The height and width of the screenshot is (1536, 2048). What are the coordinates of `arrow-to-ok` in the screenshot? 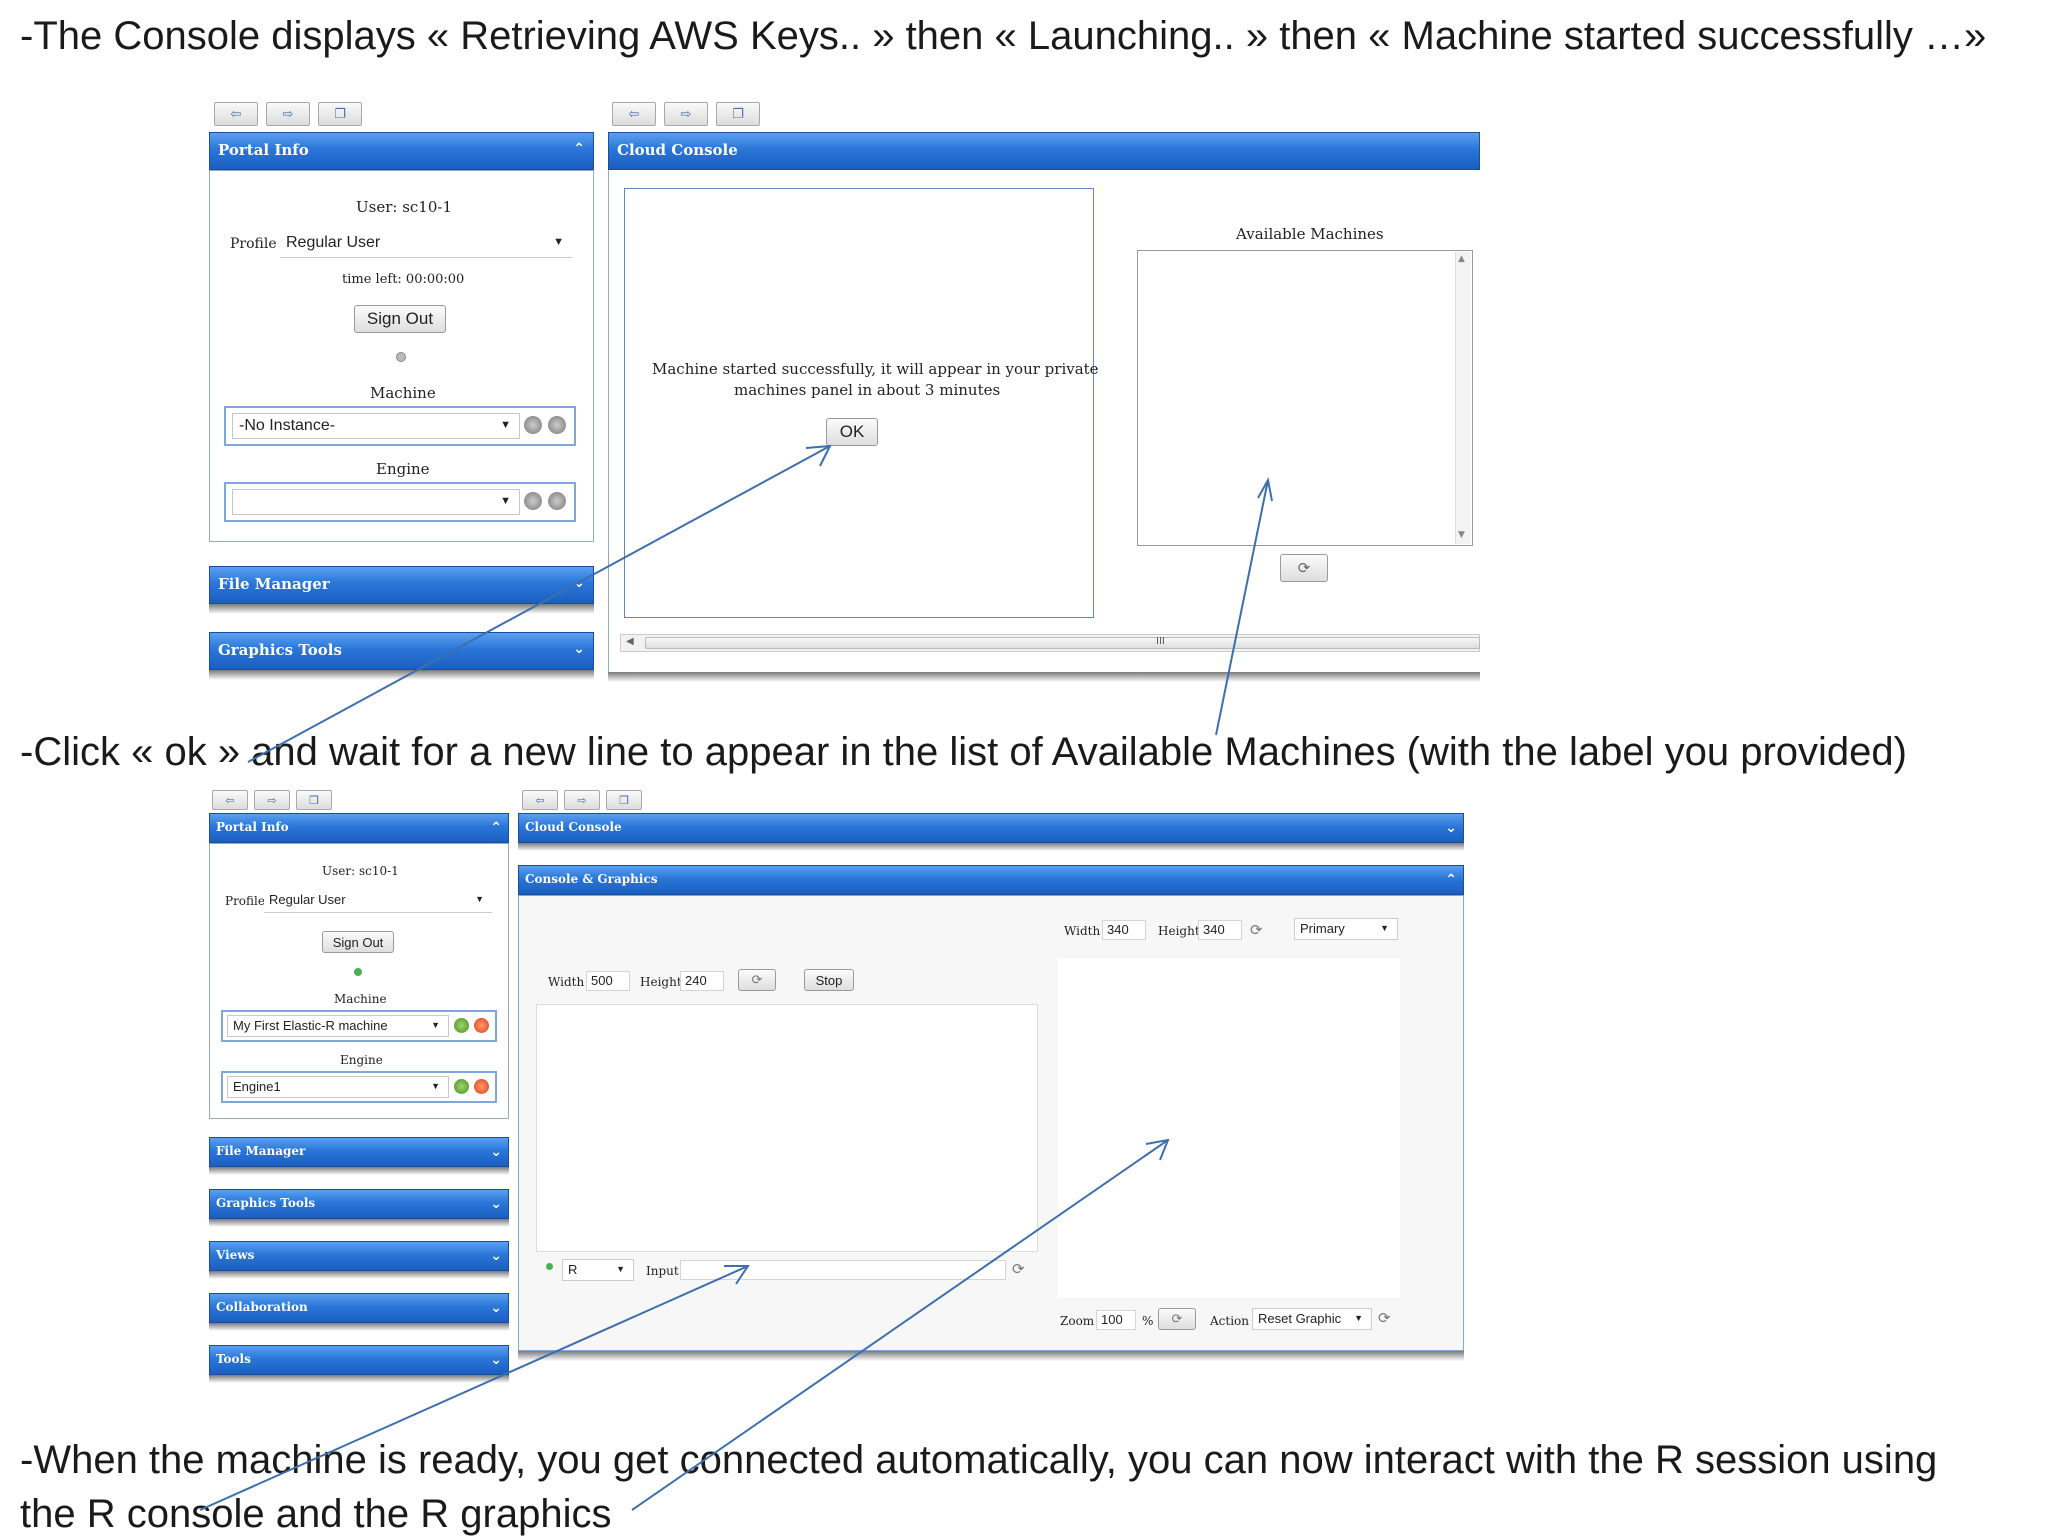 It's located at (539, 604).